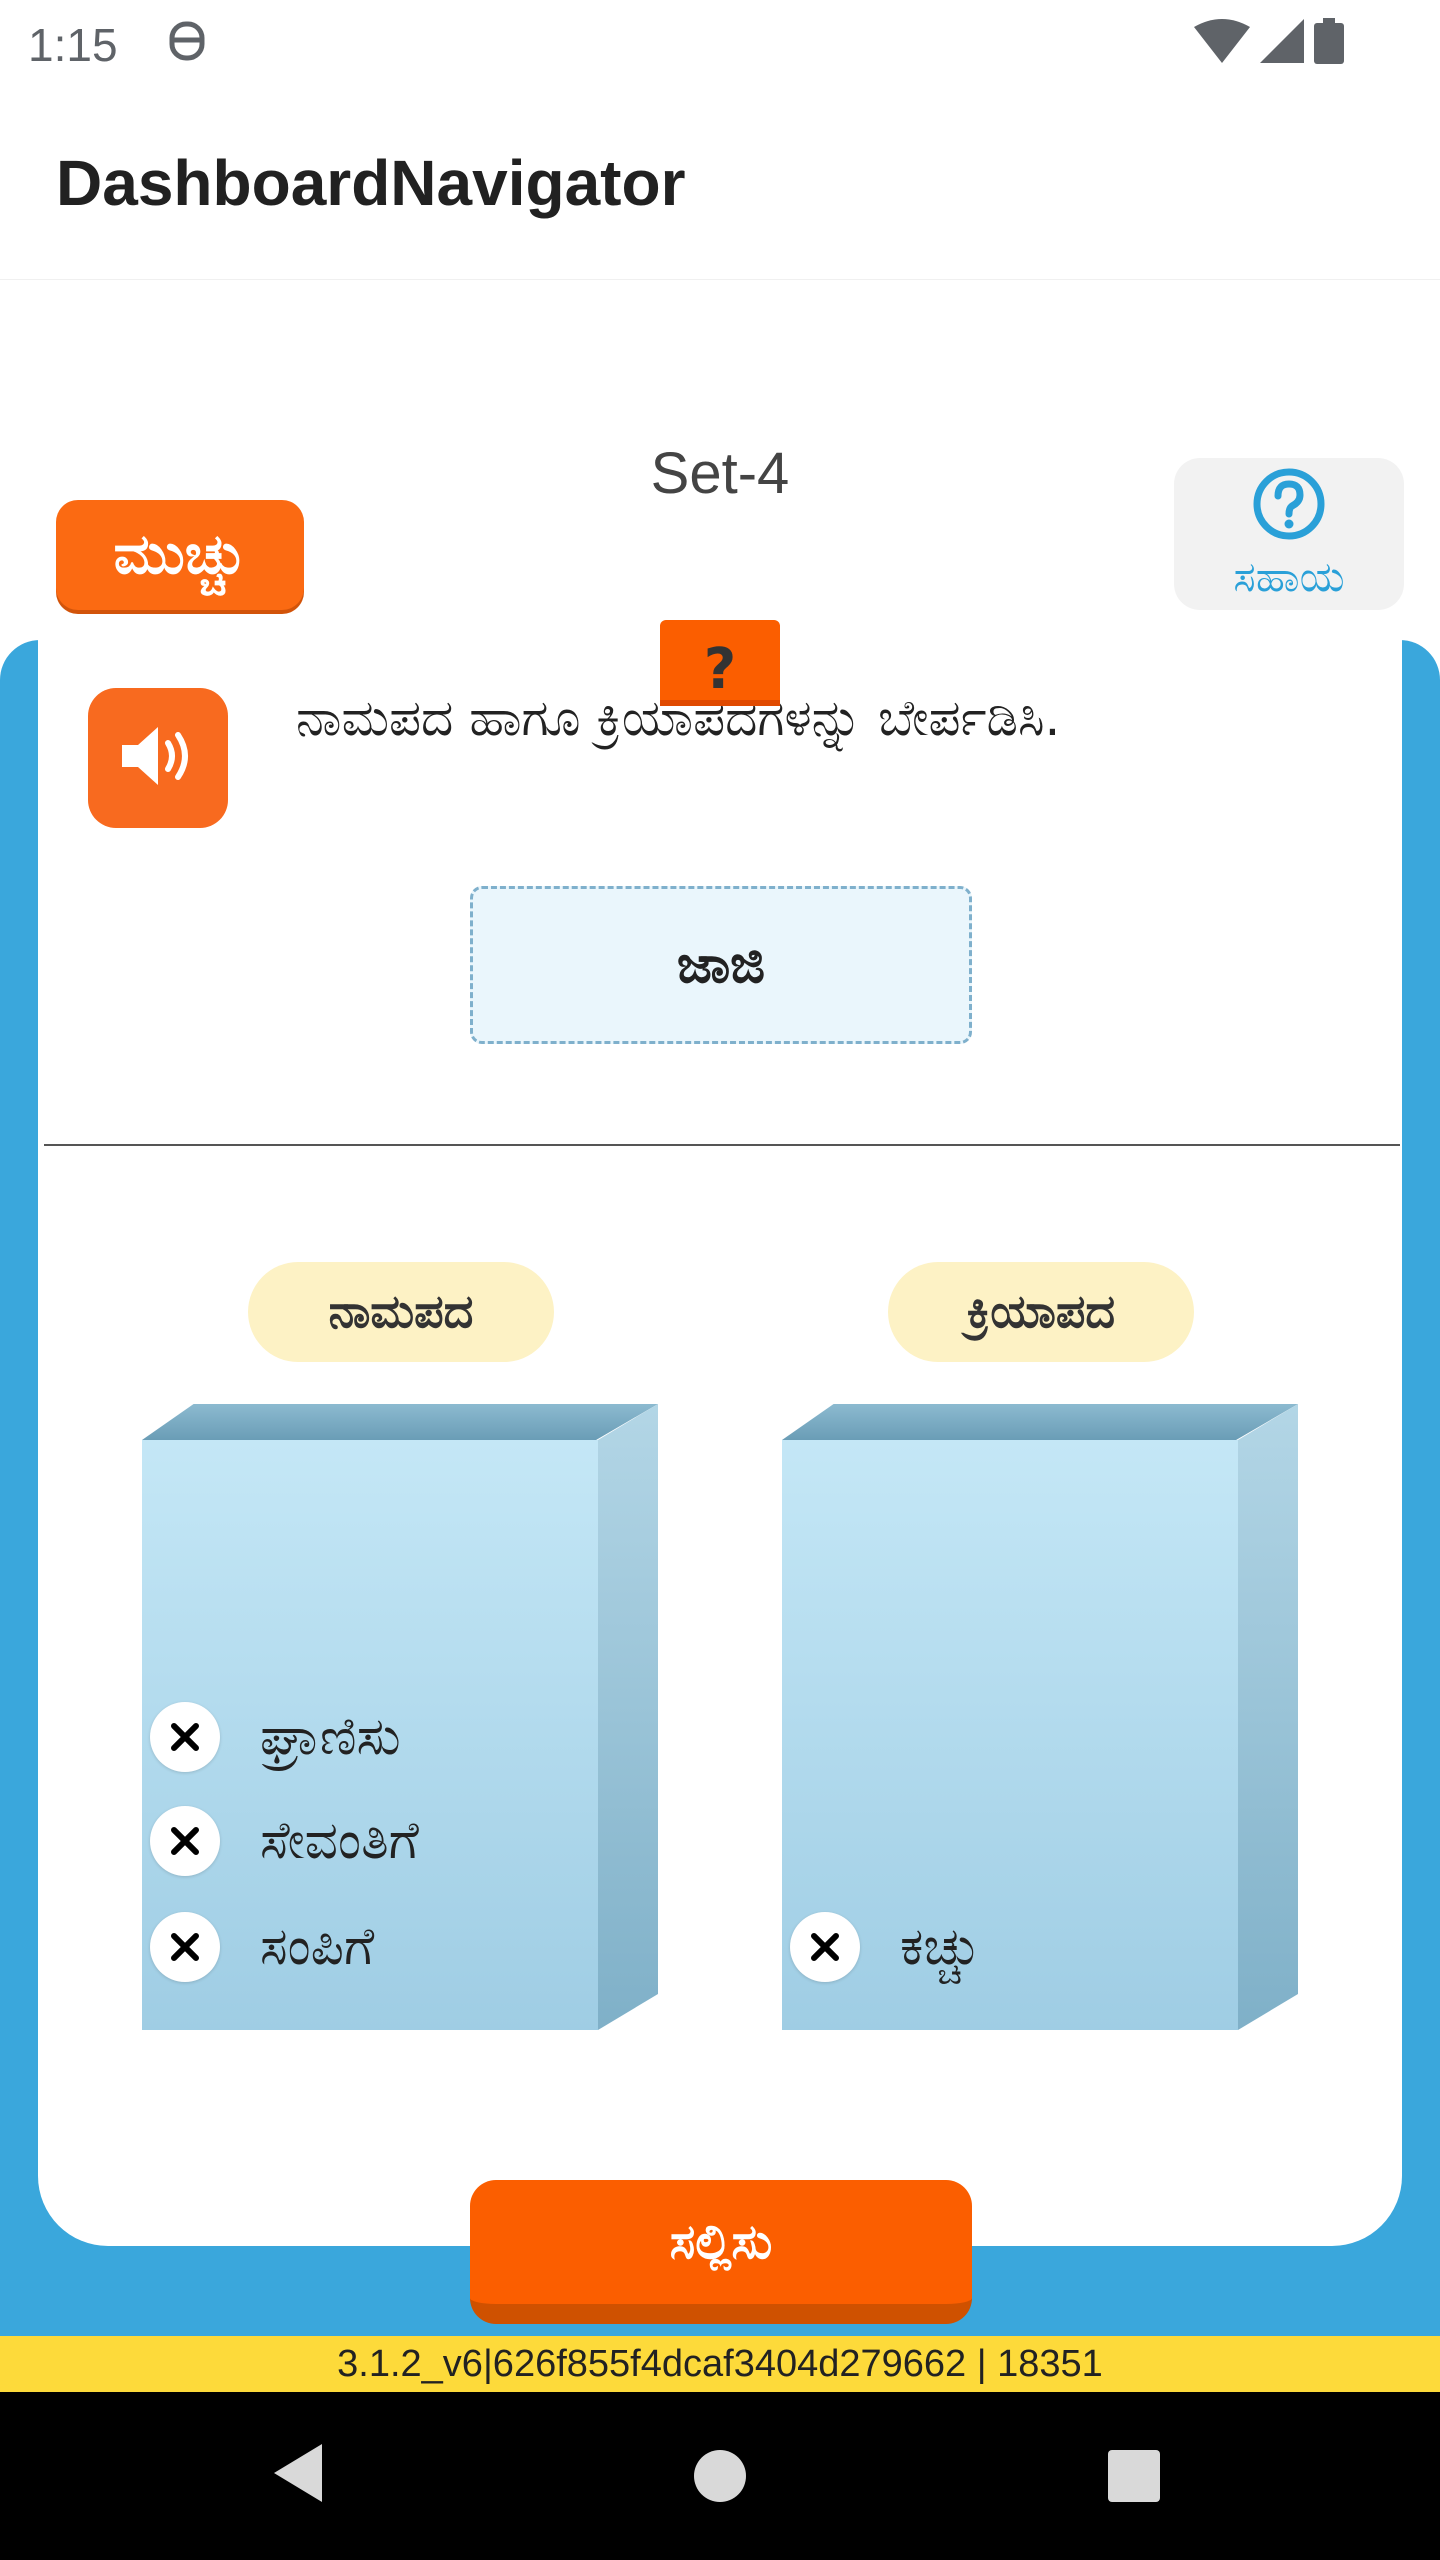 This screenshot has width=1440, height=2560. I want to click on sorted-item-label: ಸಂಪಿಗೆ, so click(317, 1946).